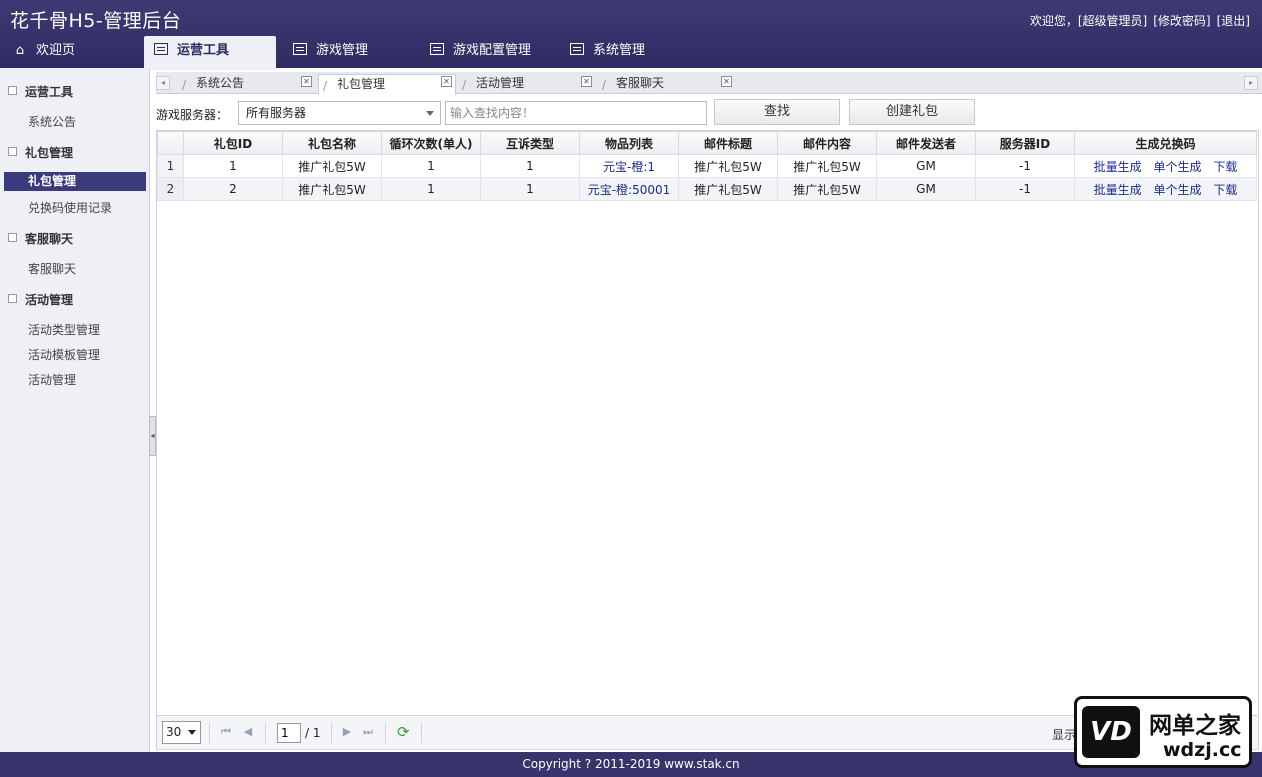 This screenshot has width=1262, height=777. Describe the element at coordinates (368, 732) in the screenshot. I see `last-page-icon: ⏭` at that location.